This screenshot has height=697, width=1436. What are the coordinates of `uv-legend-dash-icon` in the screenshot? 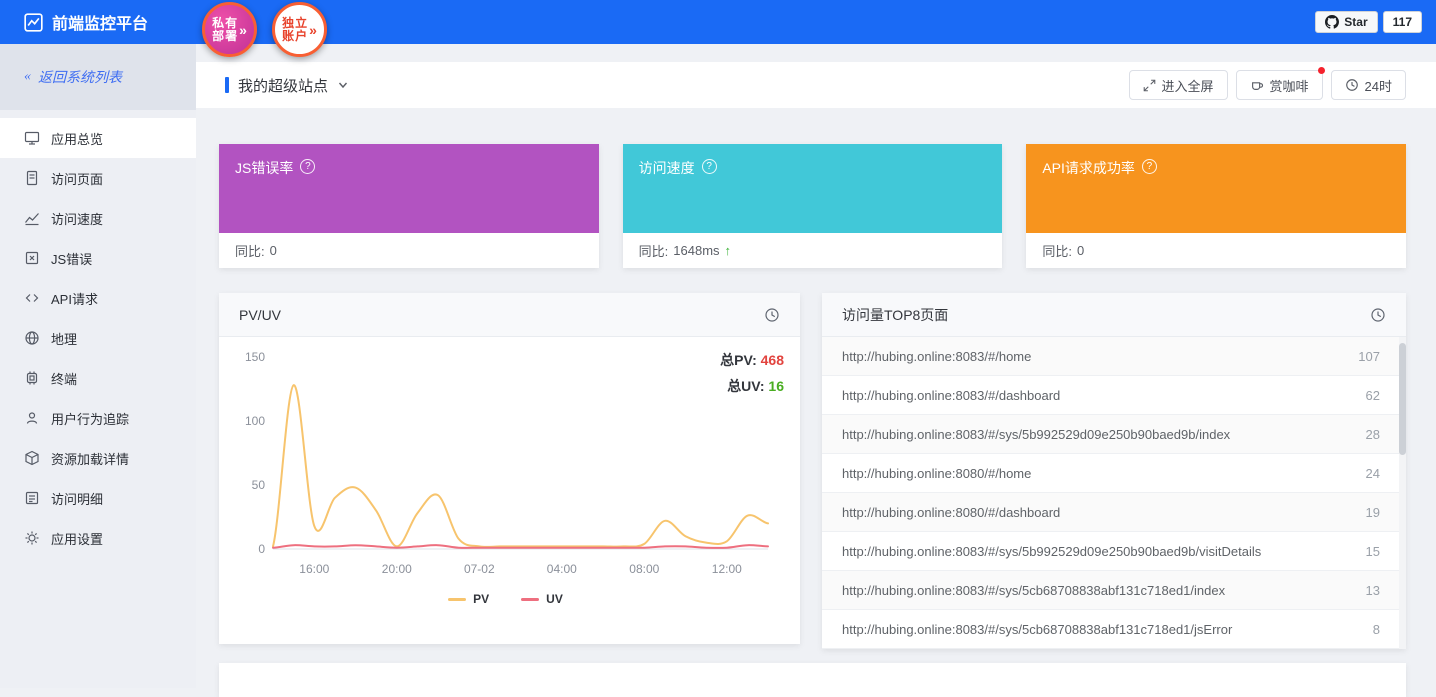 It's located at (530, 599).